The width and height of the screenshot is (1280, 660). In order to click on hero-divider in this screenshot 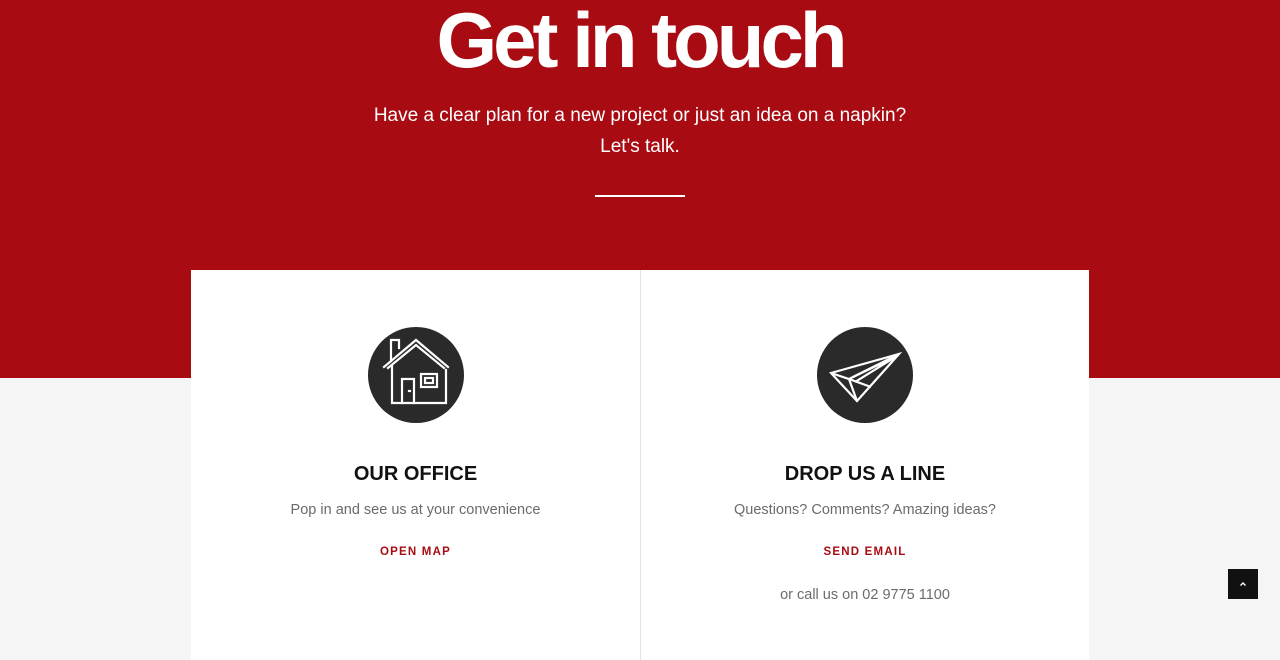, I will do `click(640, 196)`.